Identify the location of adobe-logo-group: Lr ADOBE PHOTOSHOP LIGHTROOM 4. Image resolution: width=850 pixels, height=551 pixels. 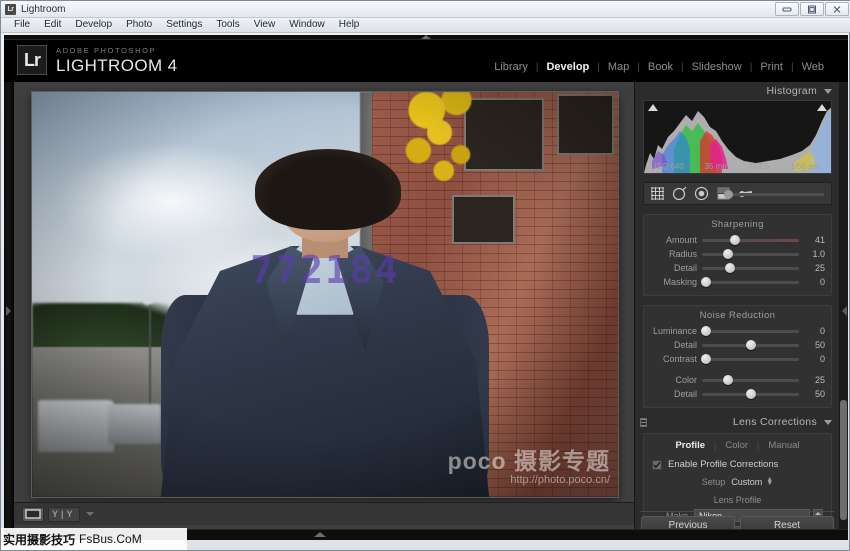
(97, 60).